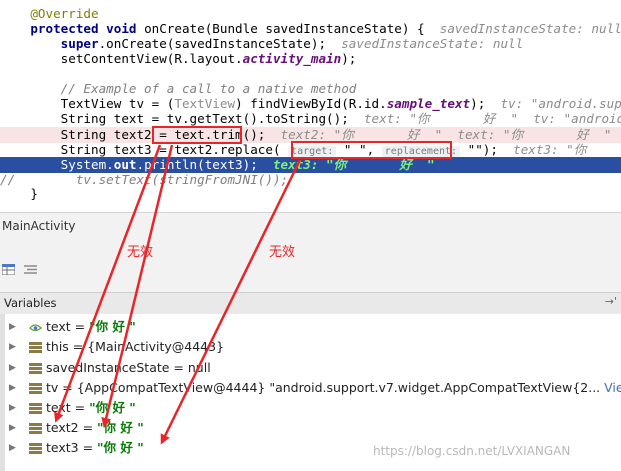  I want to click on arrow-trim-to-text2, so click(137, 286).